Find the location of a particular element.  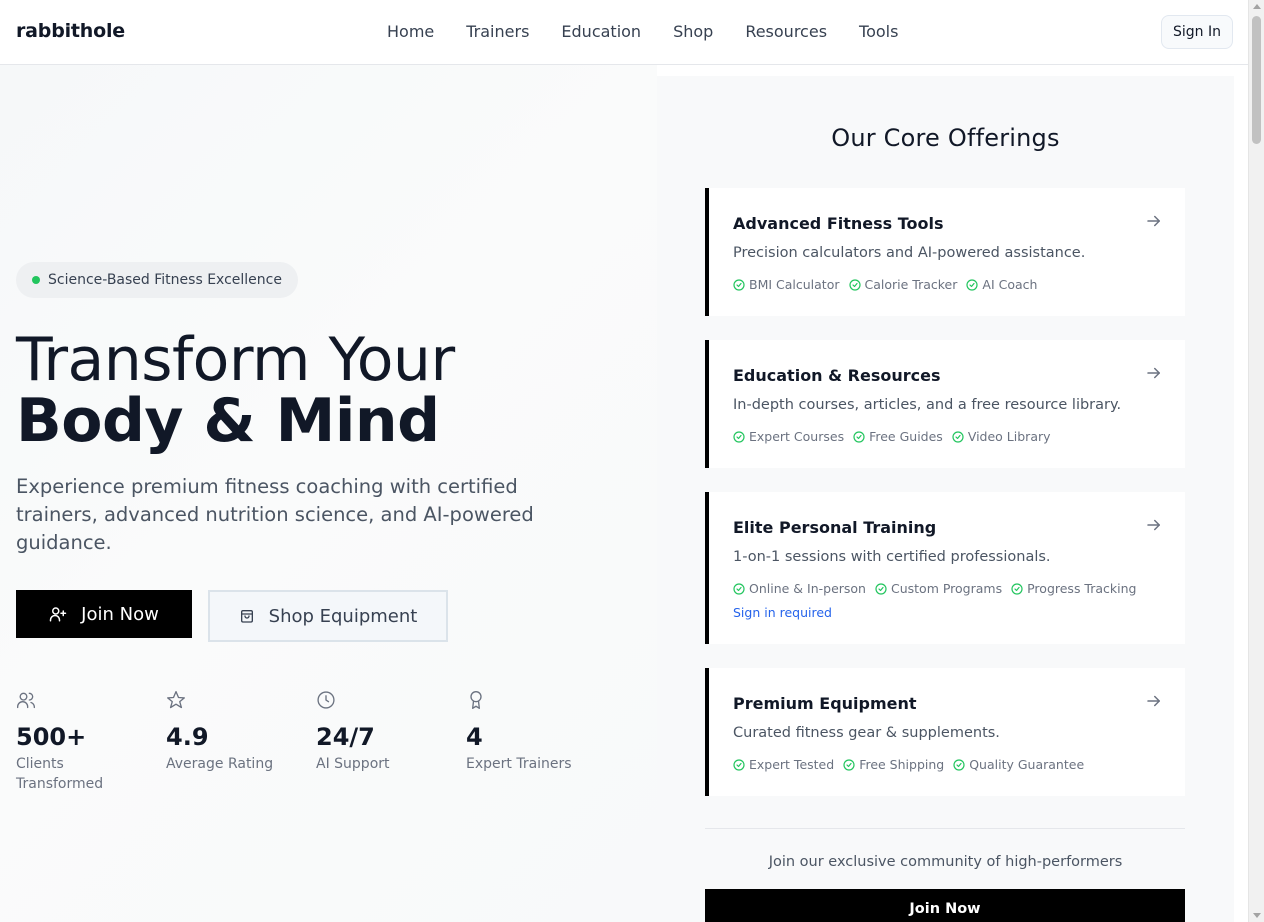

star-icon is located at coordinates (176, 700).